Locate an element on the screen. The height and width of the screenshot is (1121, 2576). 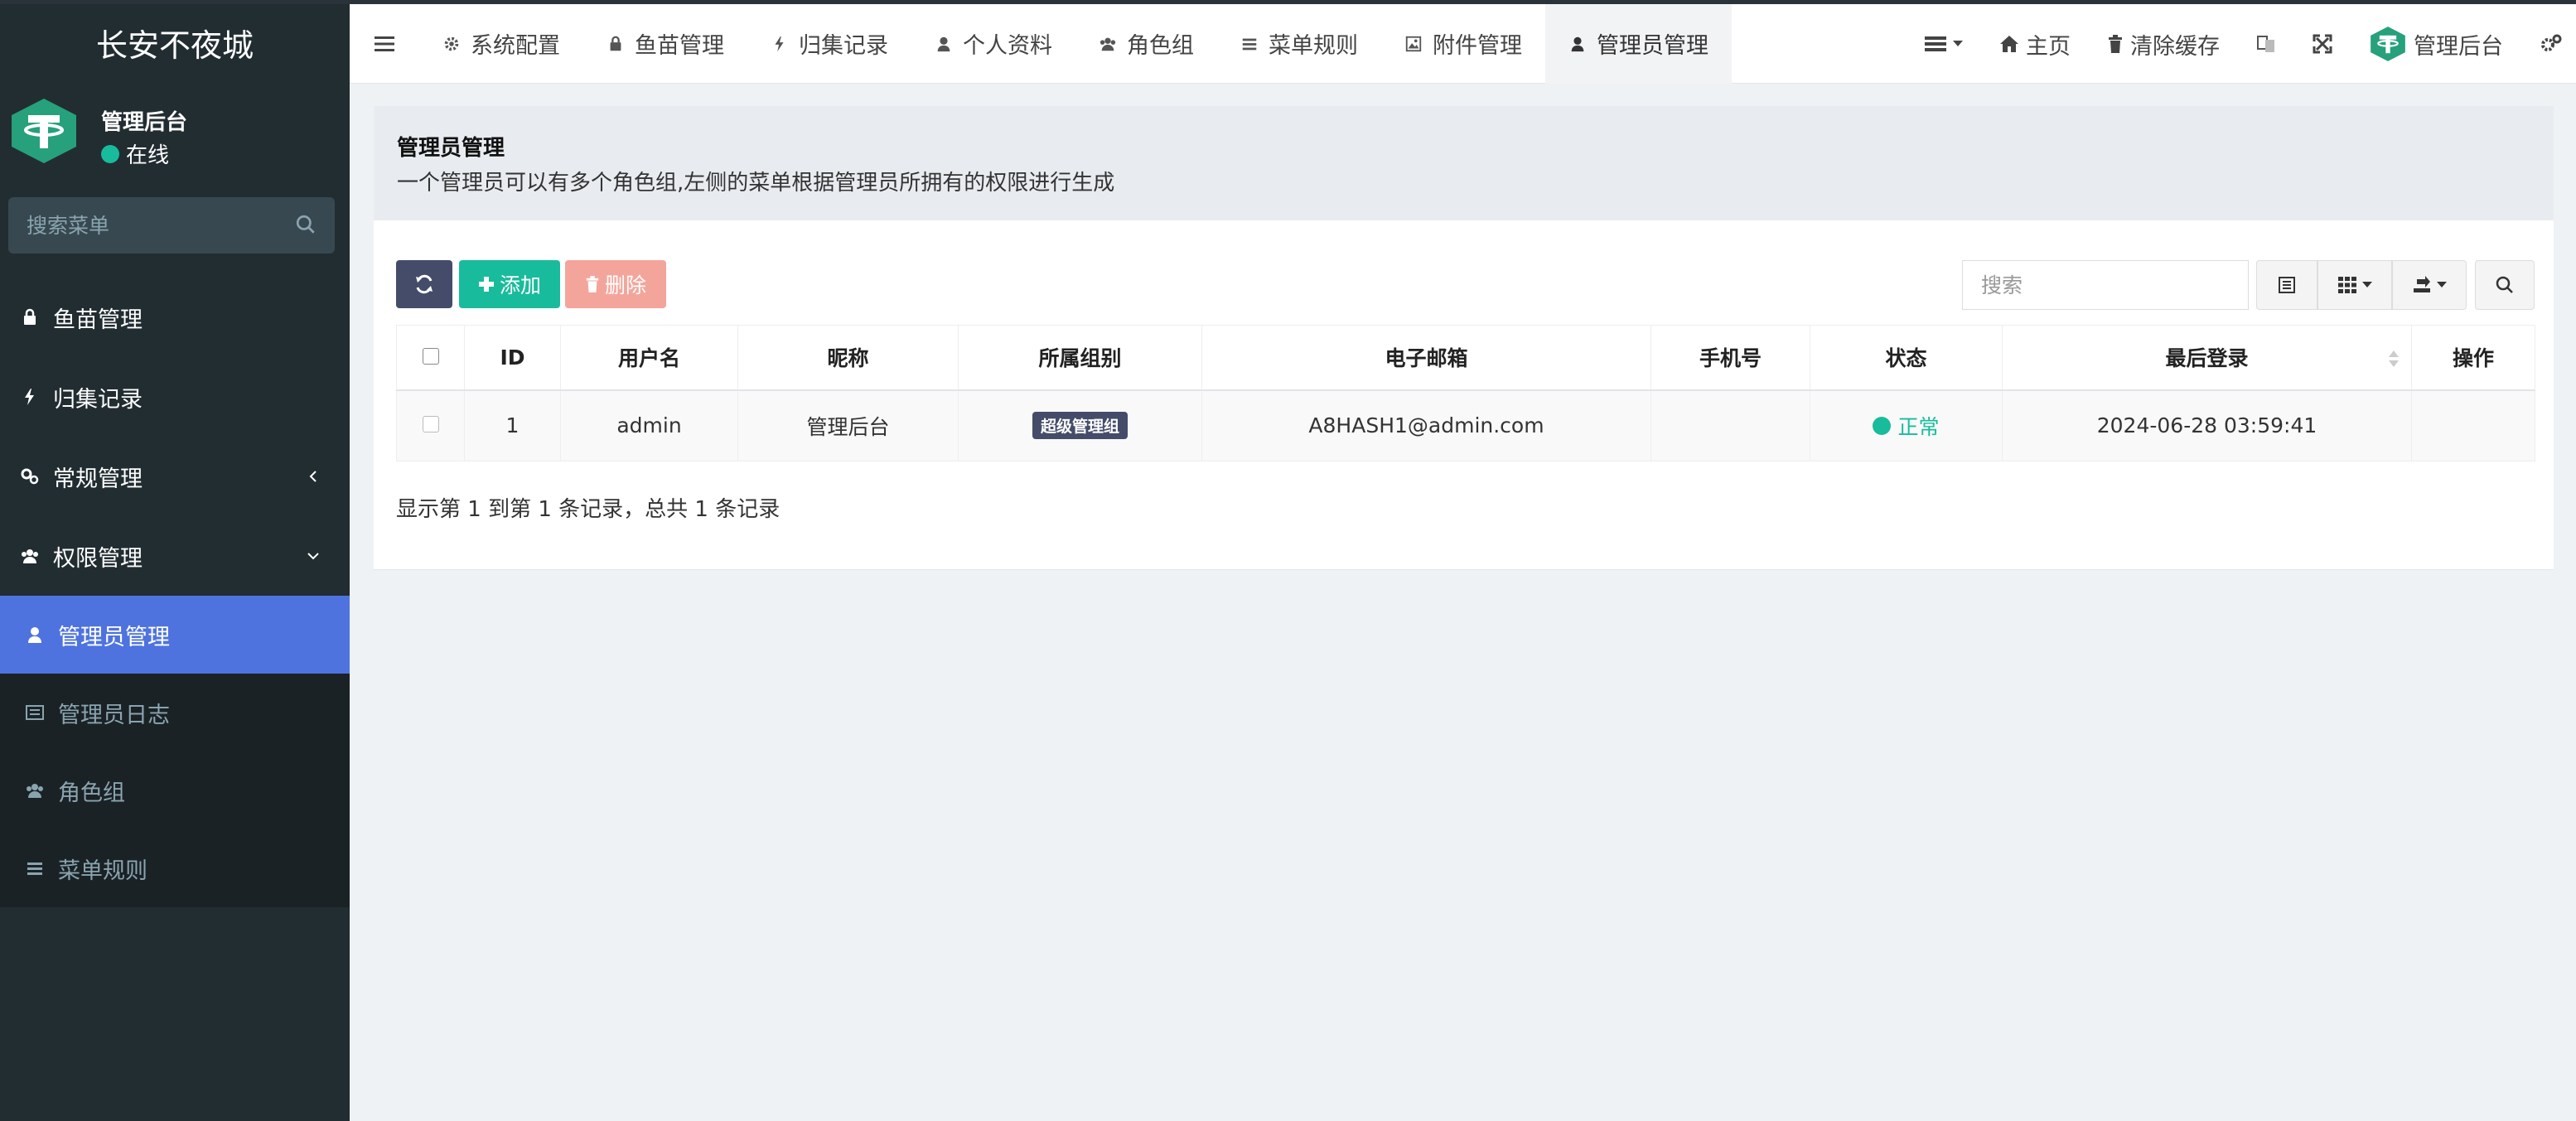
tab-profile: 个人资料 is located at coordinates (993, 44).